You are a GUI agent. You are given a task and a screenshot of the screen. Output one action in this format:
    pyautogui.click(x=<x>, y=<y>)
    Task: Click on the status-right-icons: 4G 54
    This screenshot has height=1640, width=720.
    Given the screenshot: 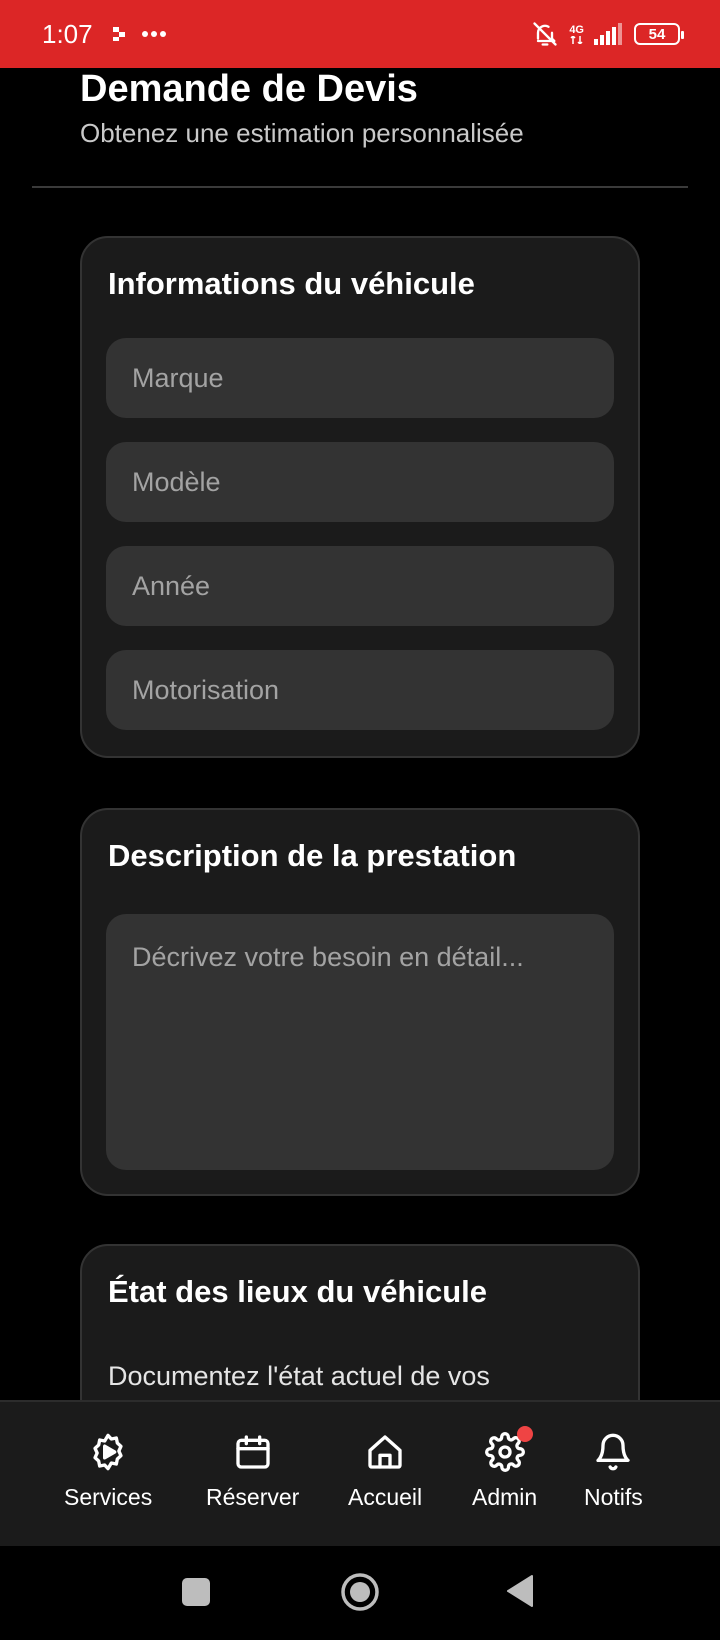 What is the action you would take?
    pyautogui.click(x=607, y=34)
    